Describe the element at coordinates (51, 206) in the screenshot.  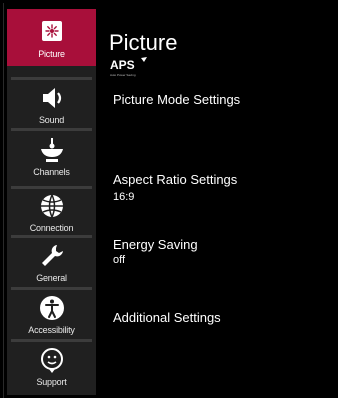
I see `globe-icon` at that location.